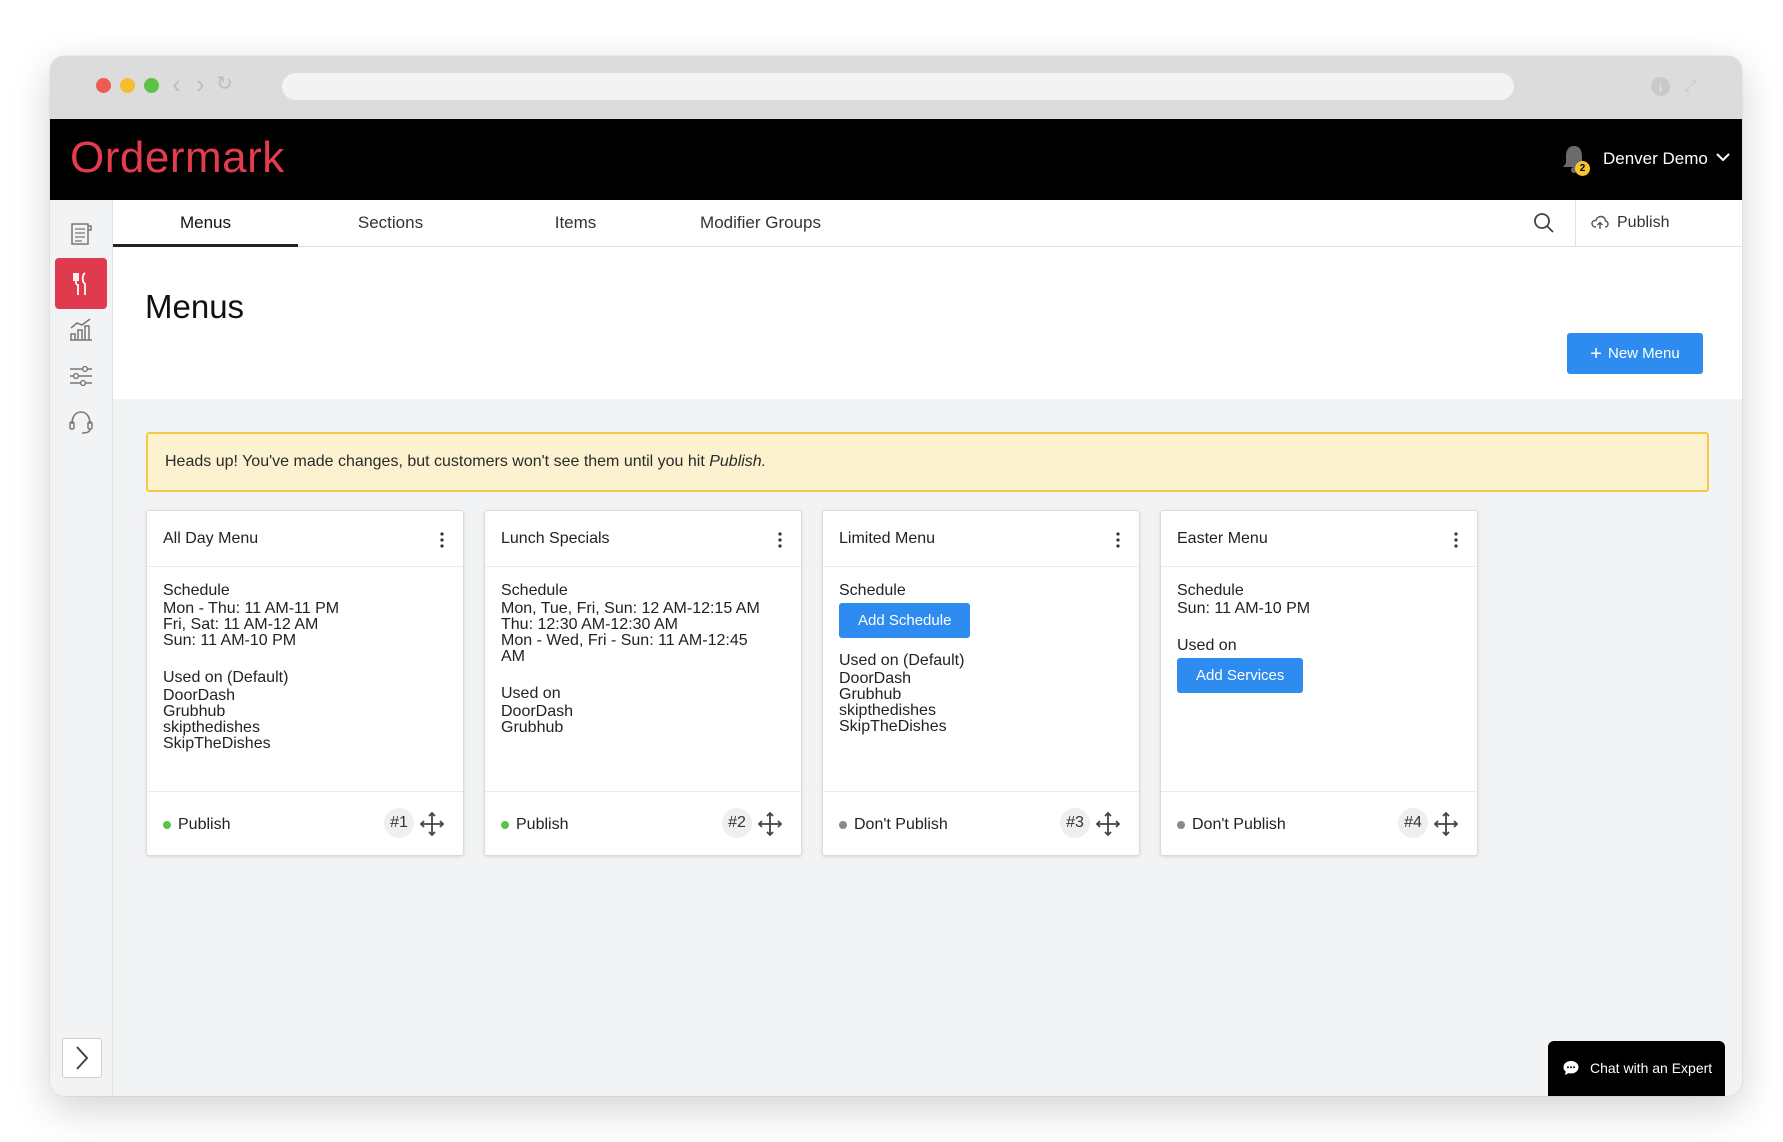 The width and height of the screenshot is (1783, 1142). Describe the element at coordinates (630, 608) in the screenshot. I see `schedule-line: Mon, Tue, Fri, Sun: 12 AM-12:15 AM` at that location.